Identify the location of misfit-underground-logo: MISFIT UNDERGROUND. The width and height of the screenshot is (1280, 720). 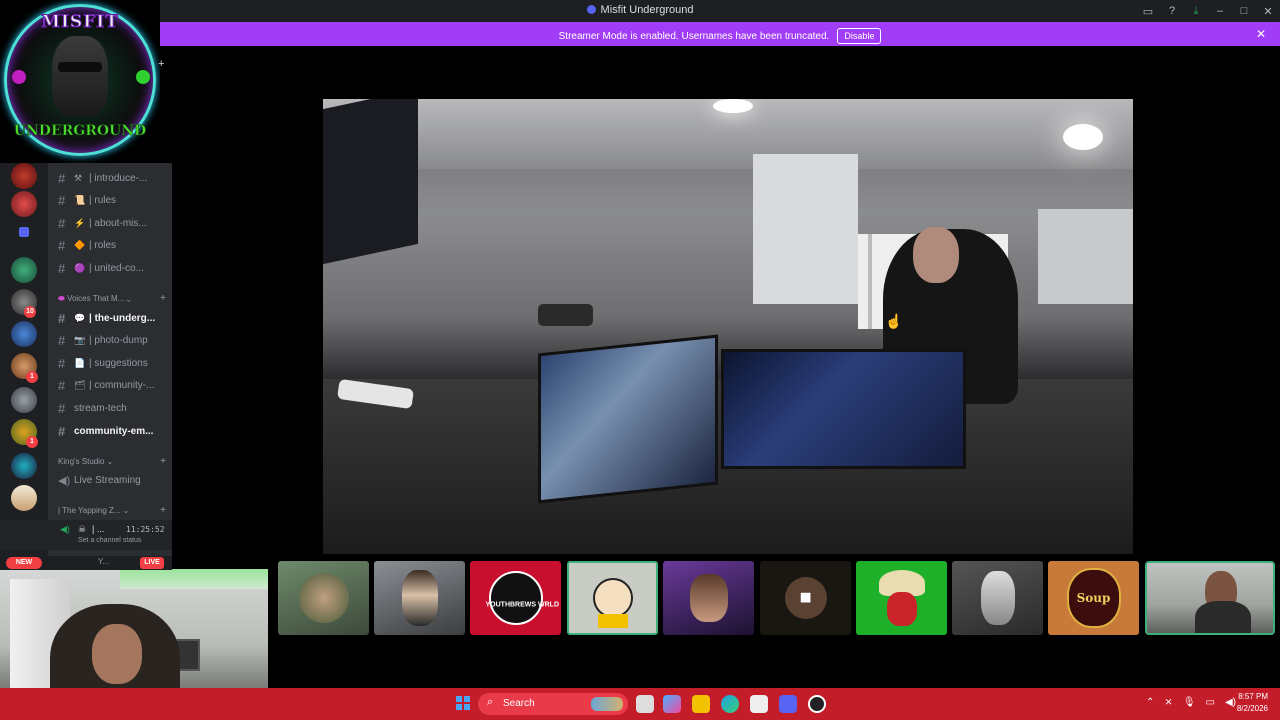
(80, 81).